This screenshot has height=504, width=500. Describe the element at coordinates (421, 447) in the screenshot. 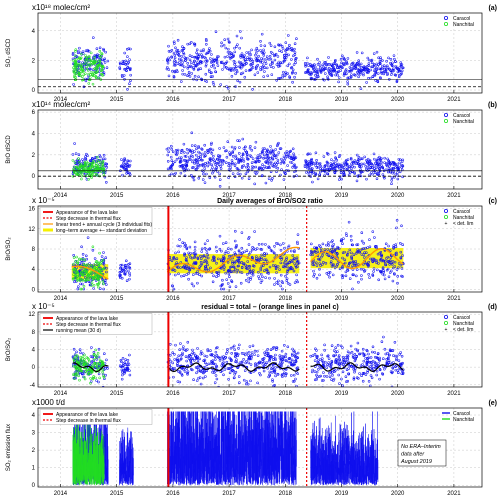

I see `note-text: No ERA–Interim` at that location.